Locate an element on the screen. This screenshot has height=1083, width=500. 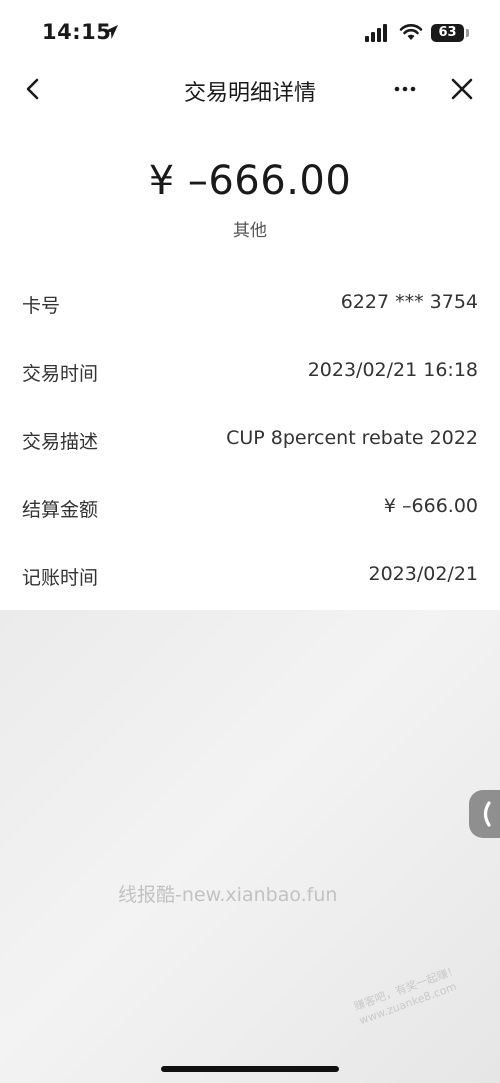
status-time: 14:15 is located at coordinates (77, 32).